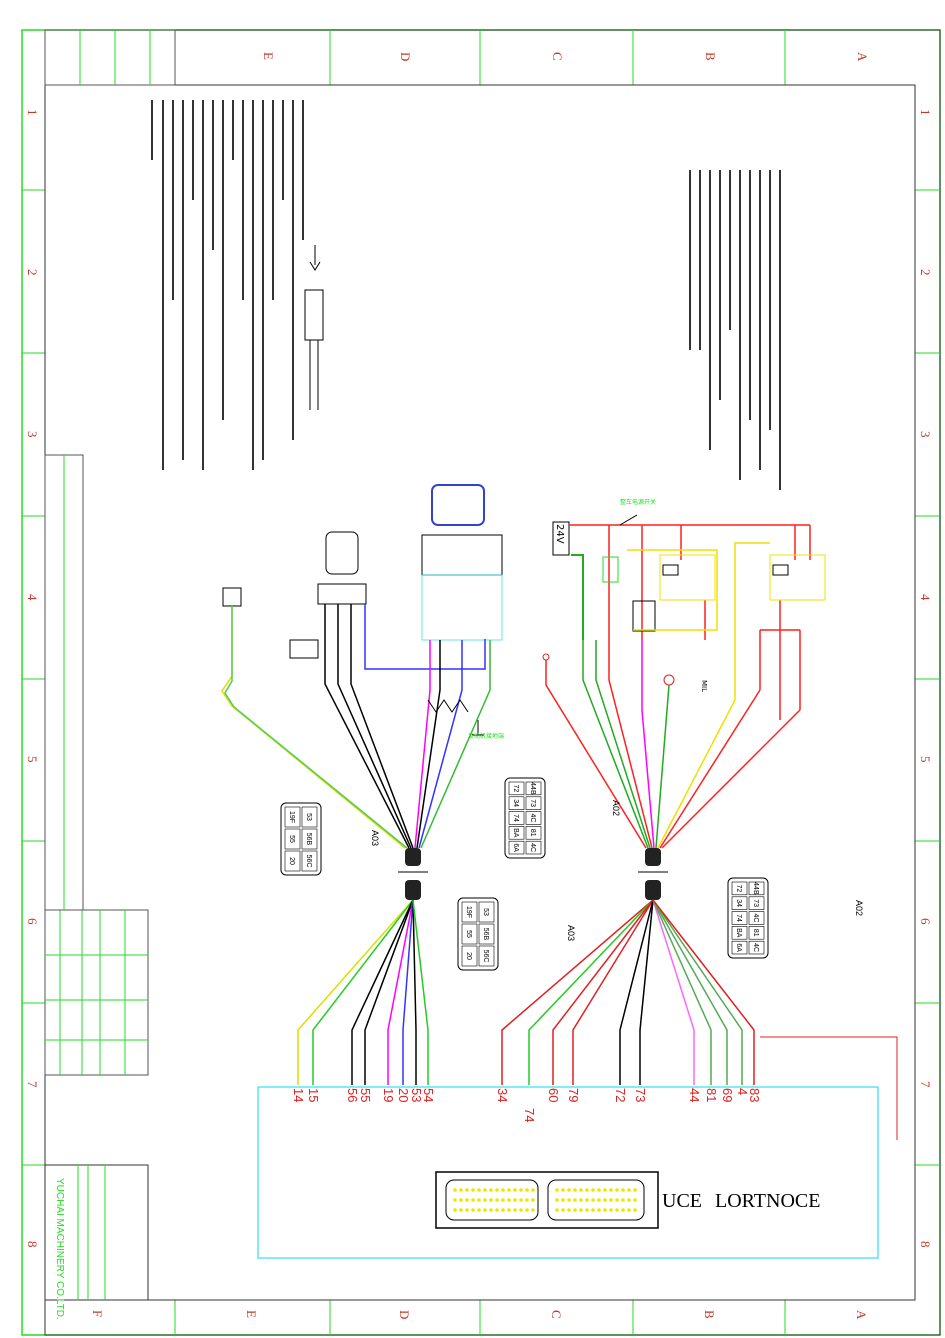 The image size is (945, 1338). What do you see at coordinates (738, 903) in the screenshot?
I see `connector-pin-label: 34` at bounding box center [738, 903].